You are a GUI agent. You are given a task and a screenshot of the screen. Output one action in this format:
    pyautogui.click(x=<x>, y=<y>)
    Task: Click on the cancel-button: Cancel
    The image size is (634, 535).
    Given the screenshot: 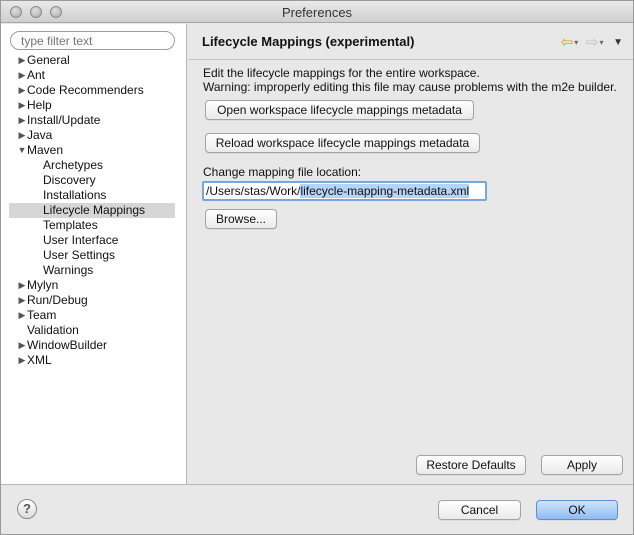 What is the action you would take?
    pyautogui.click(x=479, y=510)
    